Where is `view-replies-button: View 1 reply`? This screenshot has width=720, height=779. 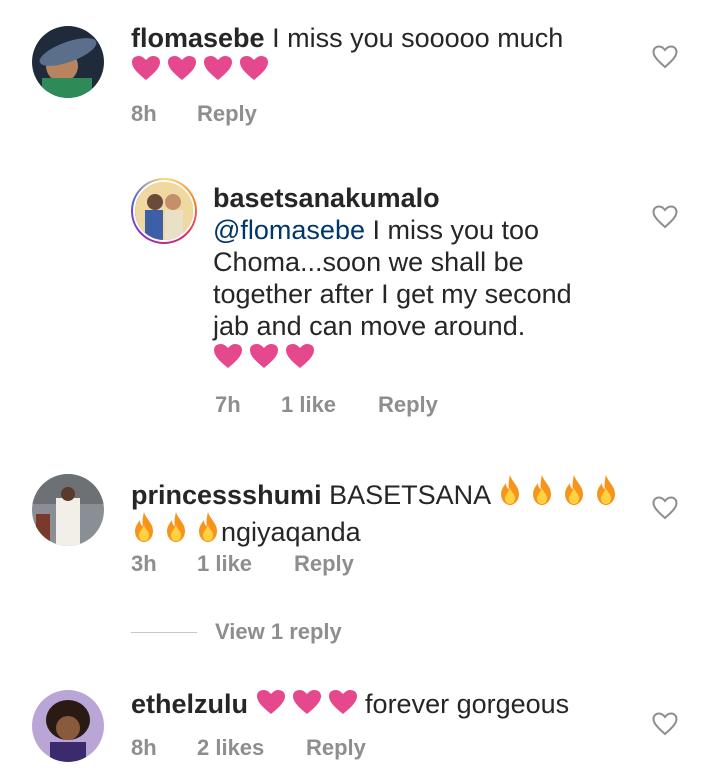
view-replies-button: View 1 reply is located at coordinates (278, 632).